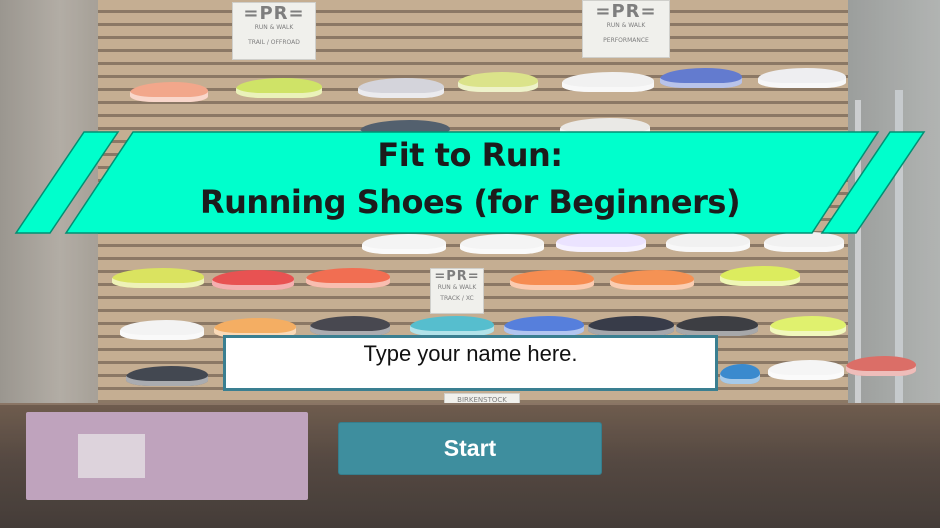  I want to click on name-input, so click(470, 363).